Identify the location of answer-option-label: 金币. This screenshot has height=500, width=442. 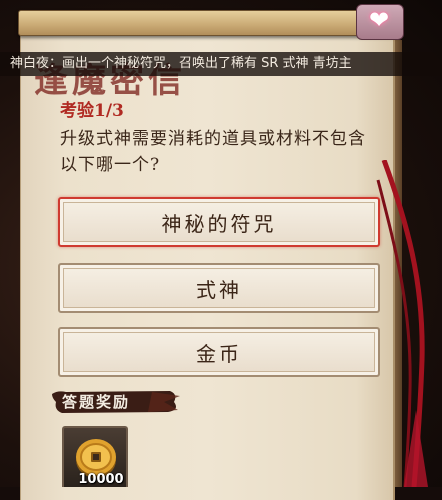
(219, 353).